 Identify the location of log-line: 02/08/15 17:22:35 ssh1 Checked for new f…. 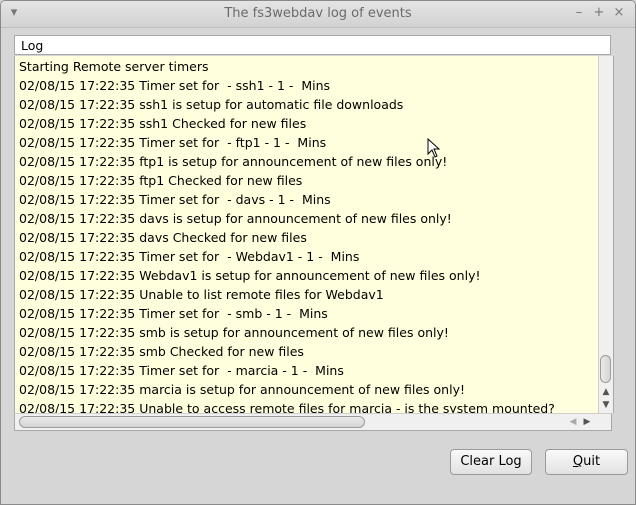
(307, 123).